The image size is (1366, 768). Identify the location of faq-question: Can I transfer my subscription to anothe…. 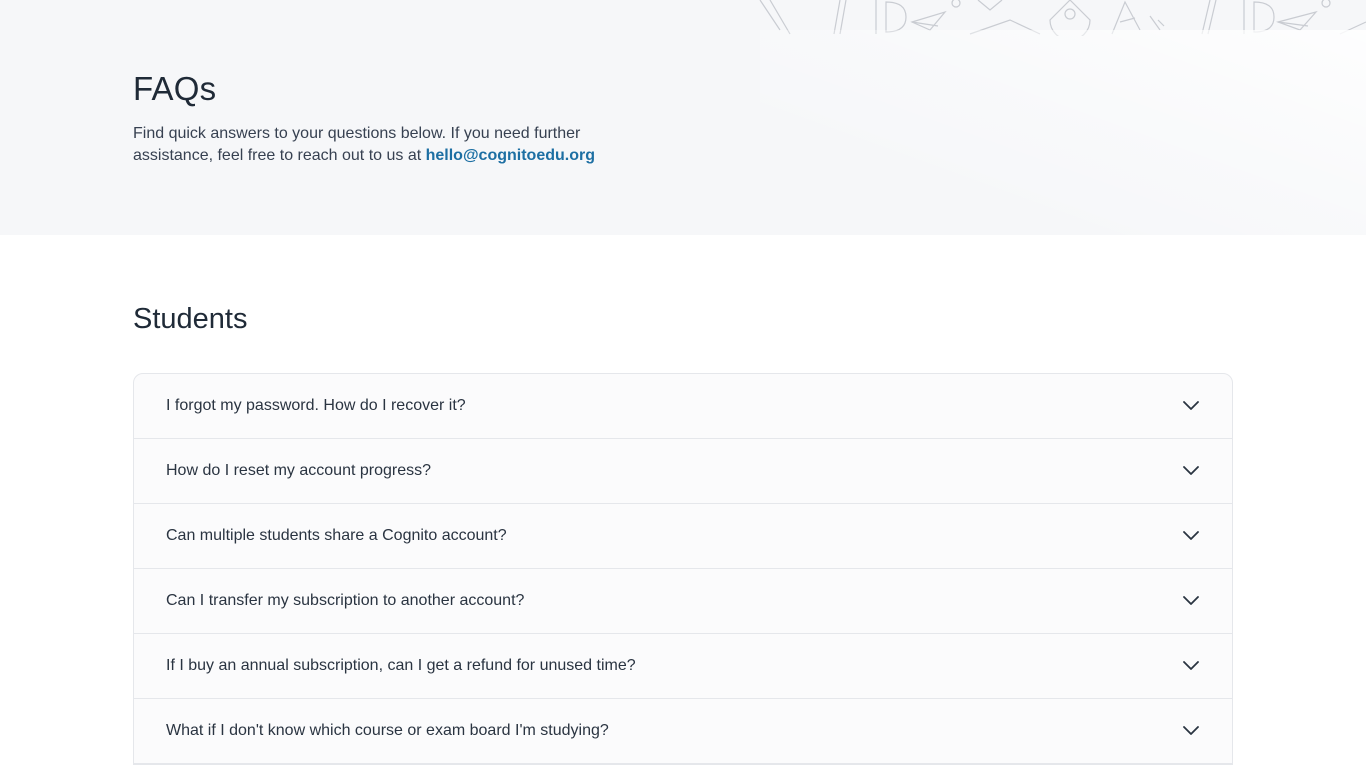
(345, 600).